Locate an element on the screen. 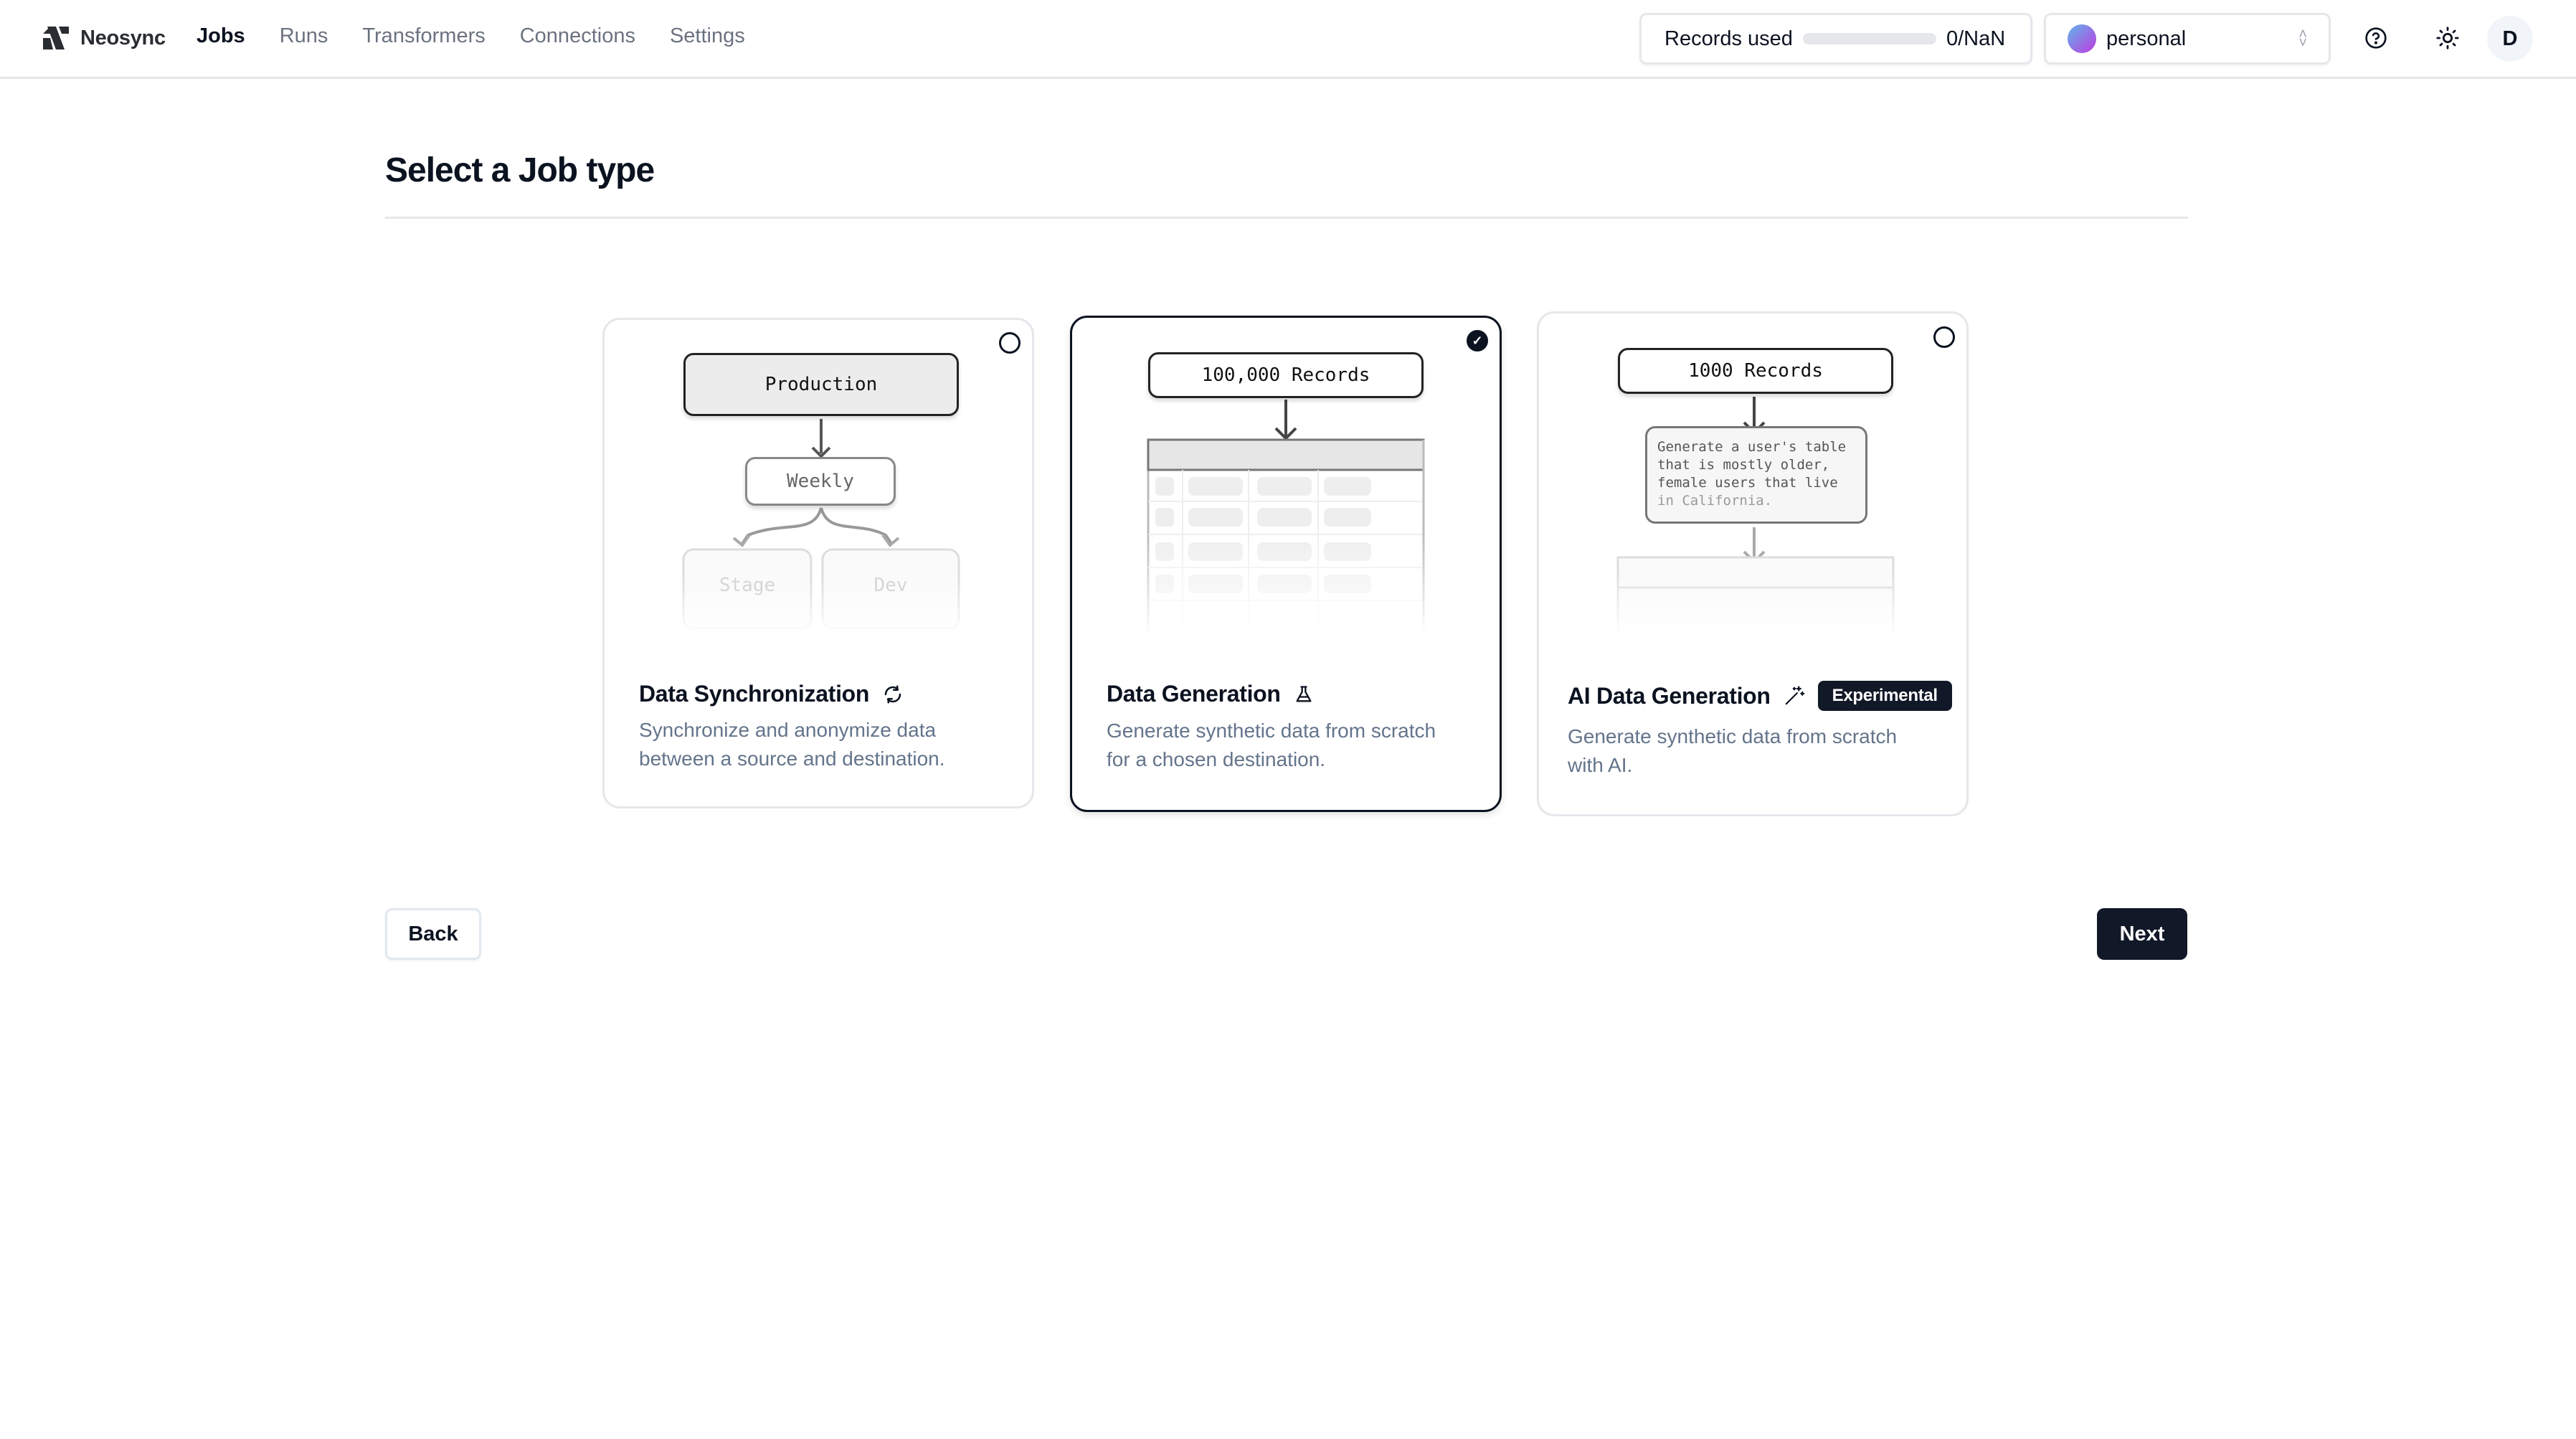 This screenshot has height=1439, width=2576. prompt-line: in California. is located at coordinates (1715, 501).